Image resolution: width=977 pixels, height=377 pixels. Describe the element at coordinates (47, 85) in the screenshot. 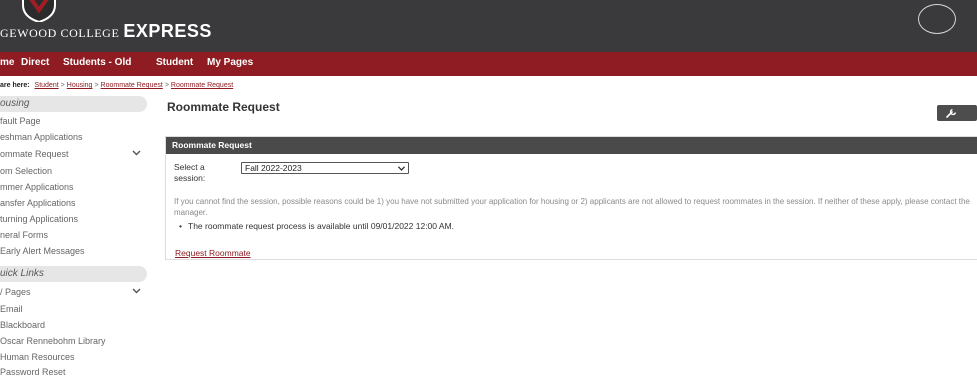

I see `breadcrumb-student: Student` at that location.